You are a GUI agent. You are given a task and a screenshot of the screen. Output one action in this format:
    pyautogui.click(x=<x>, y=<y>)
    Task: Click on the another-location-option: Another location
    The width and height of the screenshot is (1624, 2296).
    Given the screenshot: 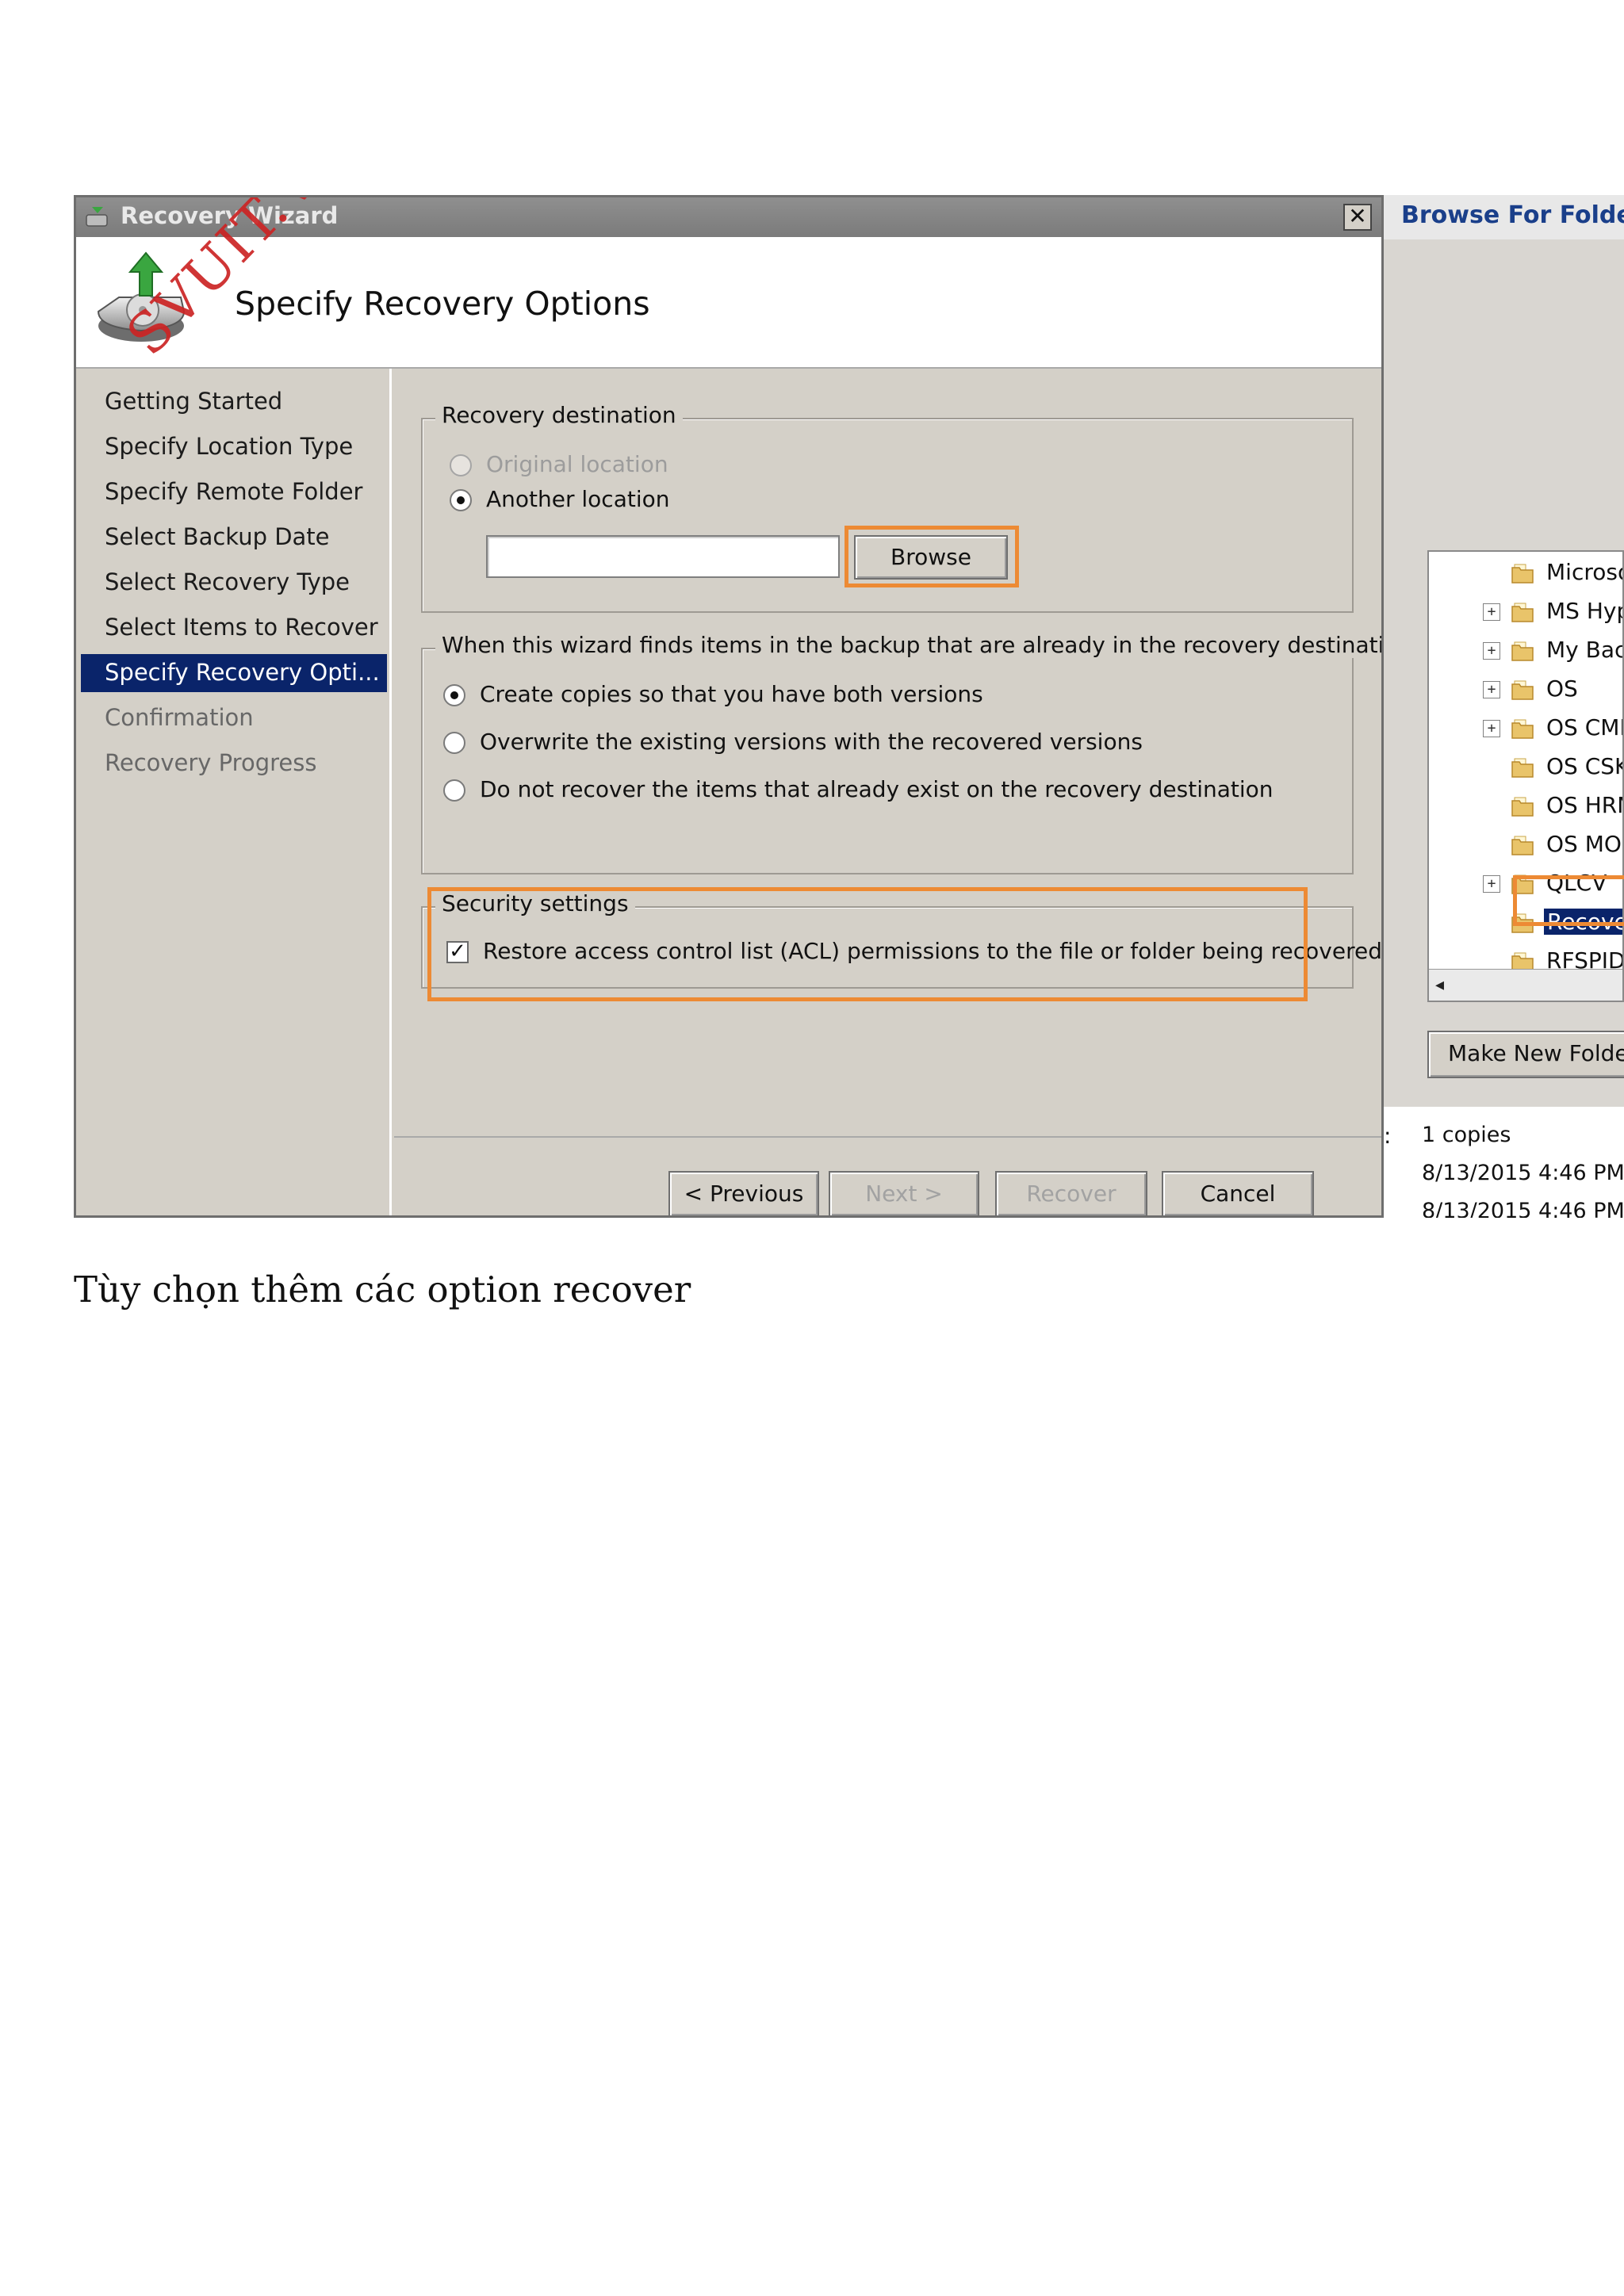 What is the action you would take?
    pyautogui.click(x=608, y=502)
    